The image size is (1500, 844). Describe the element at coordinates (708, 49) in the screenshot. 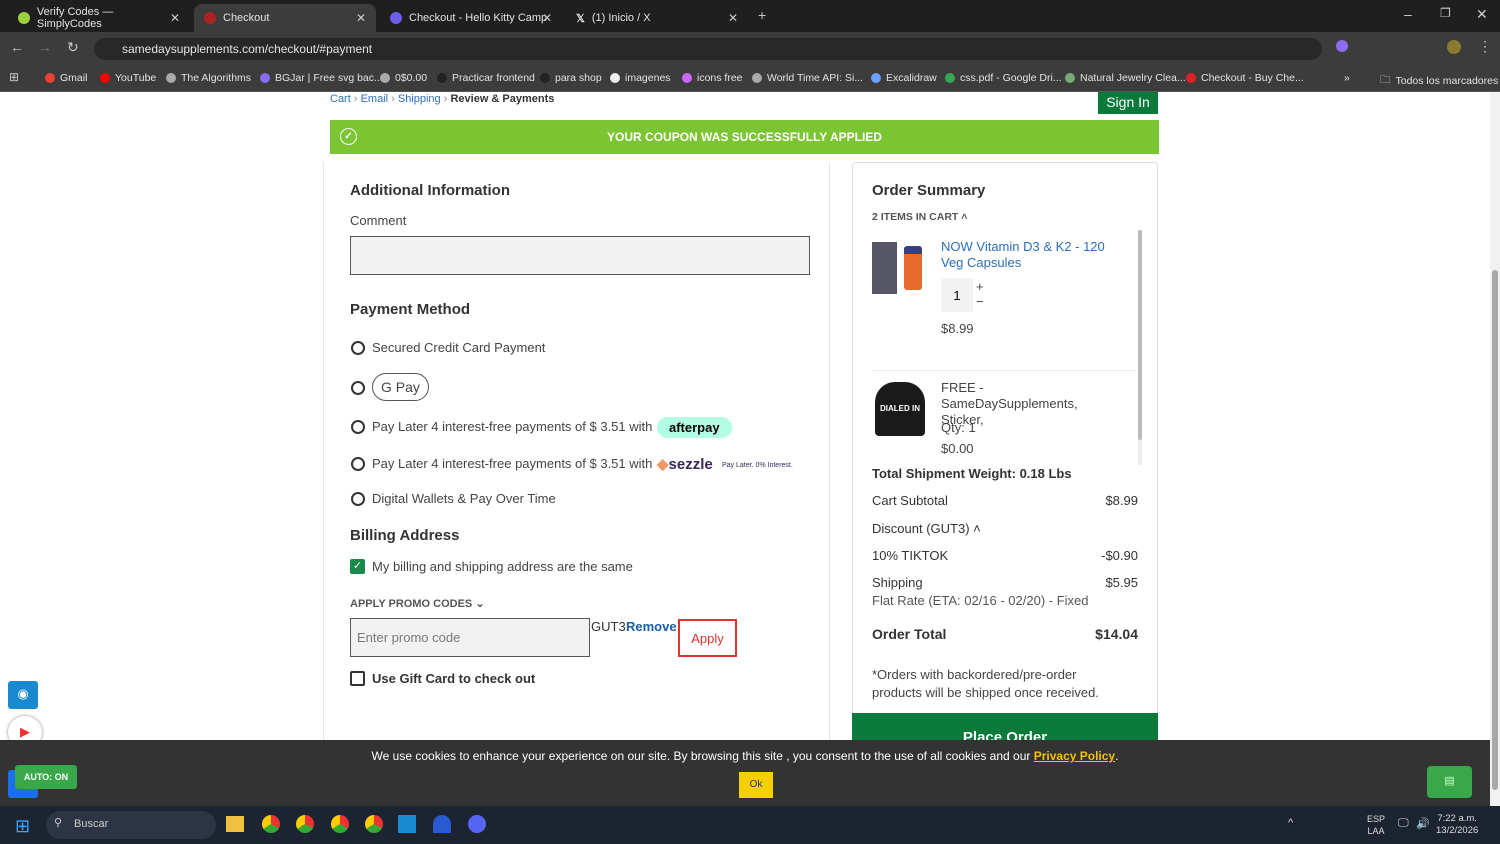

I see `address-bar: samedaysupplements.com/checkout/#payment` at that location.